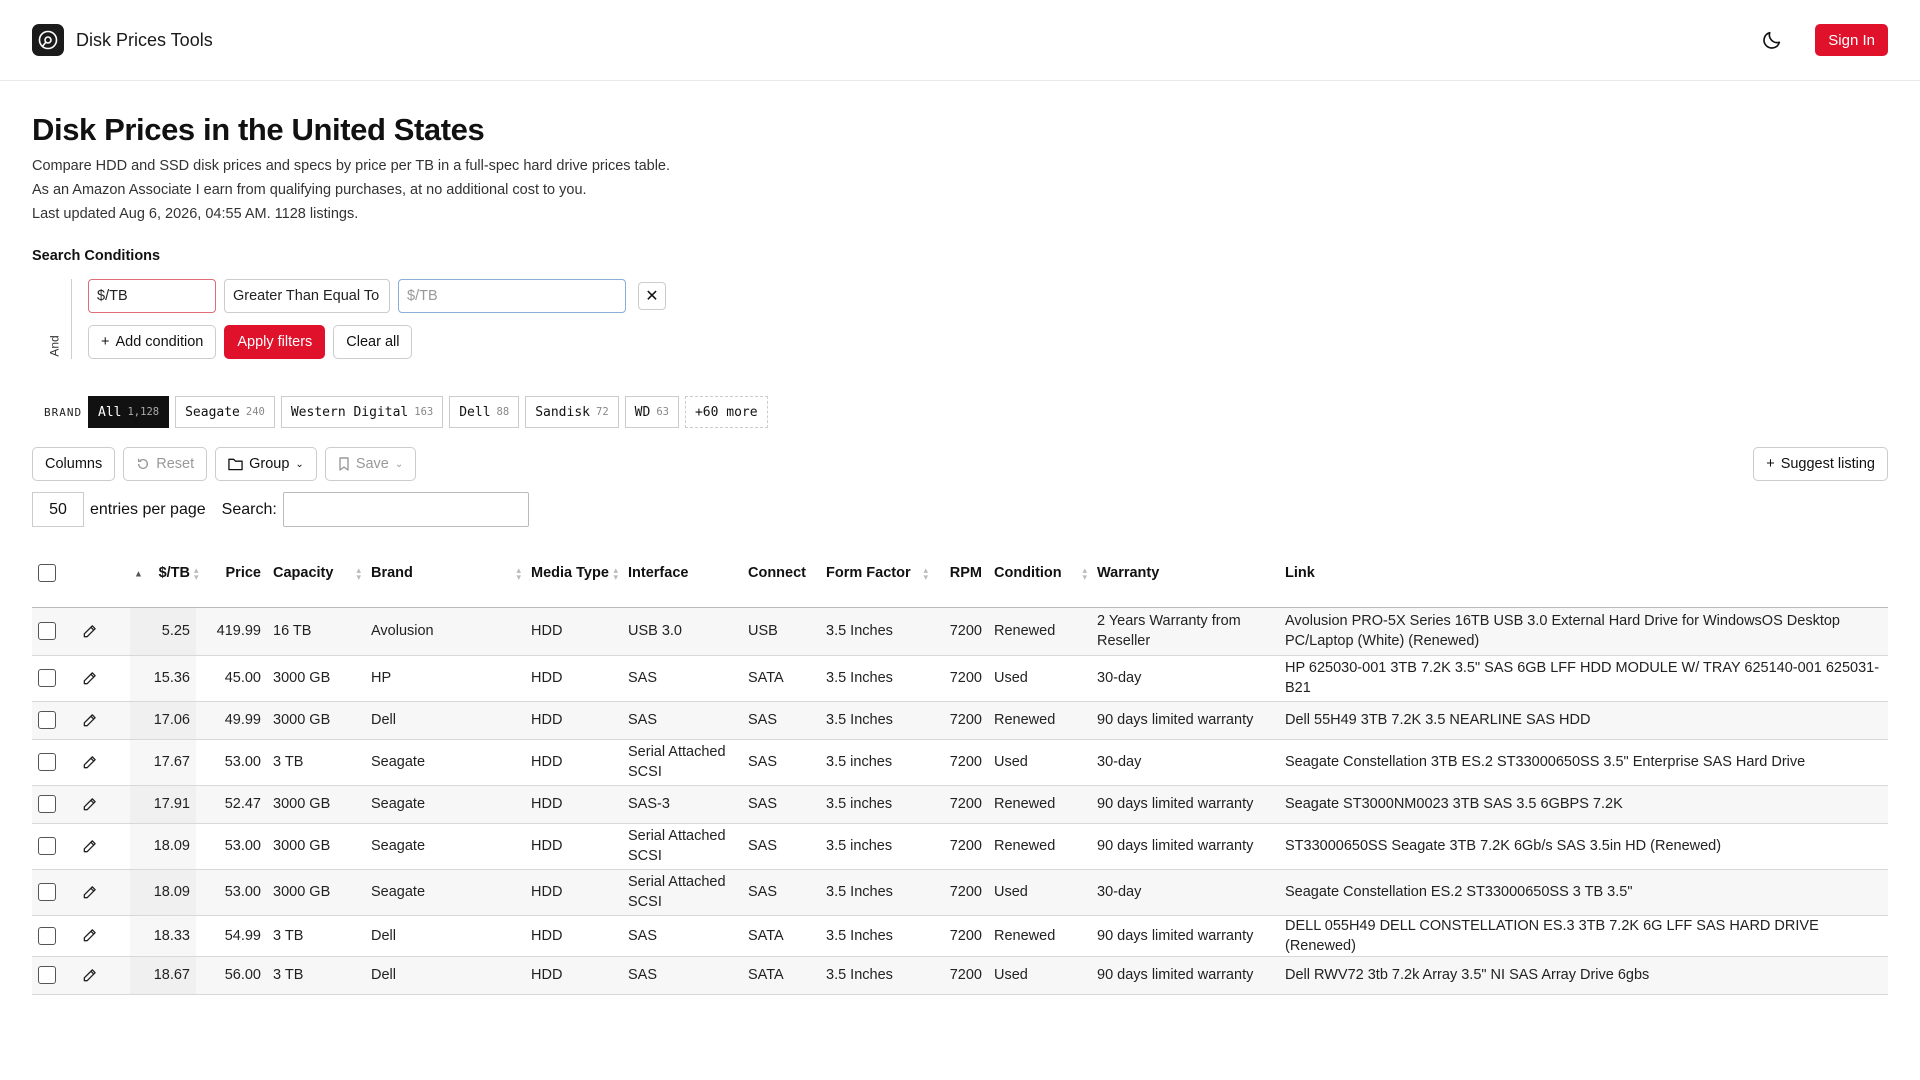  Describe the element at coordinates (573, 574) in the screenshot. I see `header-media-type: Media Type ▴ ▾` at that location.